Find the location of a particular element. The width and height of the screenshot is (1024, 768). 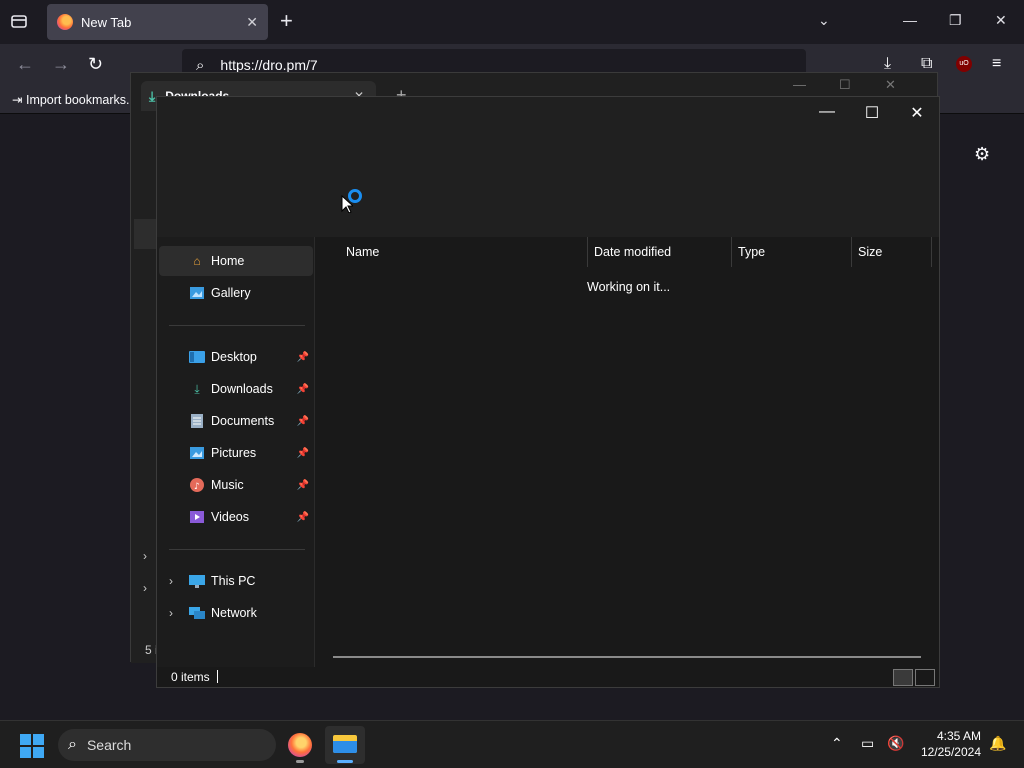

file-explorer-icon is located at coordinates (345, 744).